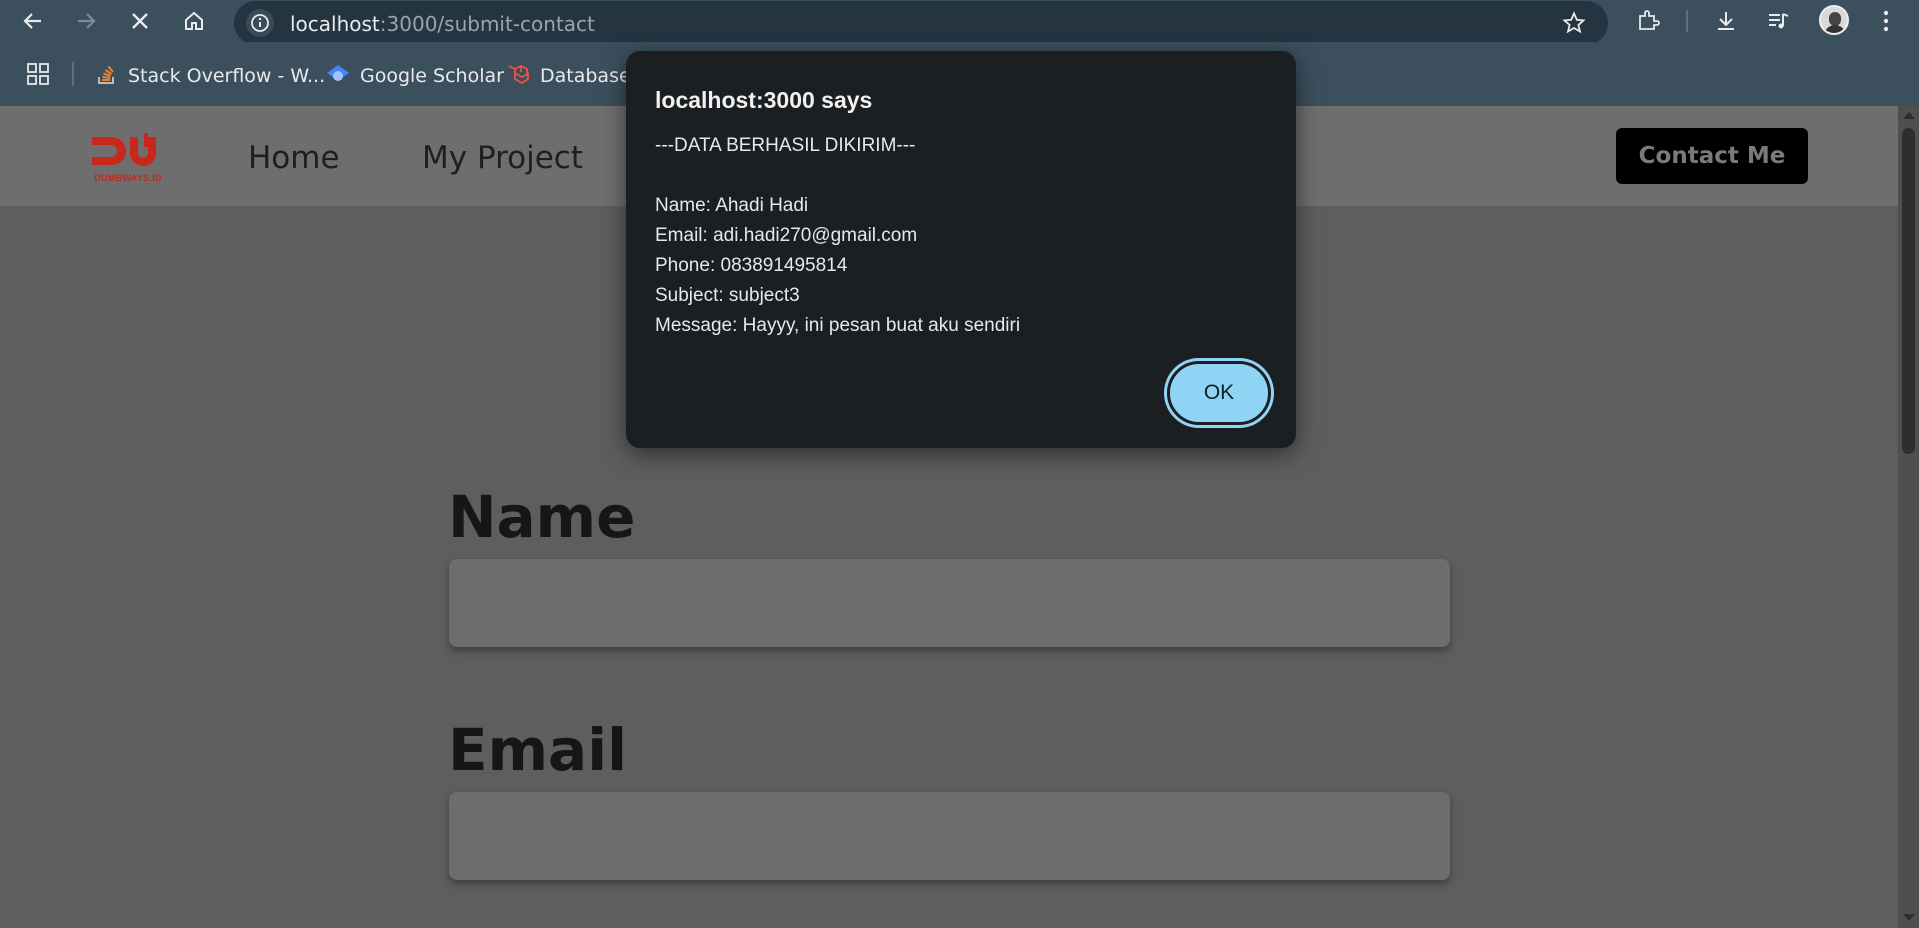 This screenshot has height=928, width=1919. What do you see at coordinates (949, 603) in the screenshot?
I see `name-input` at bounding box center [949, 603].